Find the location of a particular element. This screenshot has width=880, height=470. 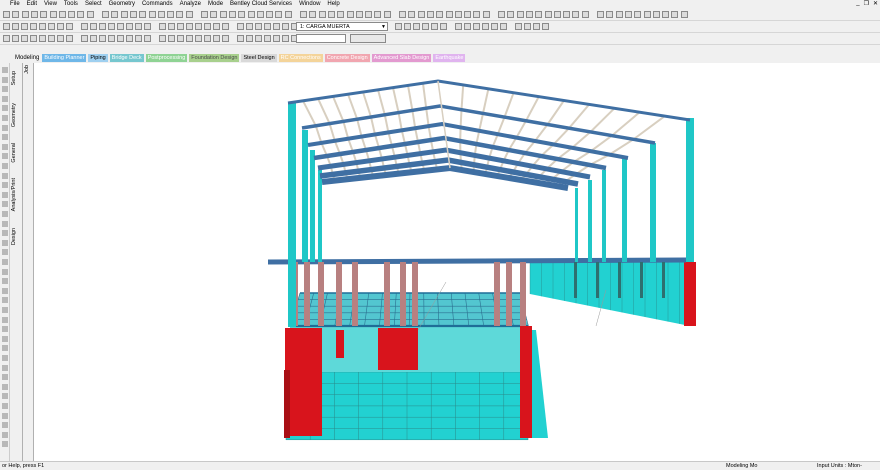

menu-commands: Commands is located at coordinates (157, 4).